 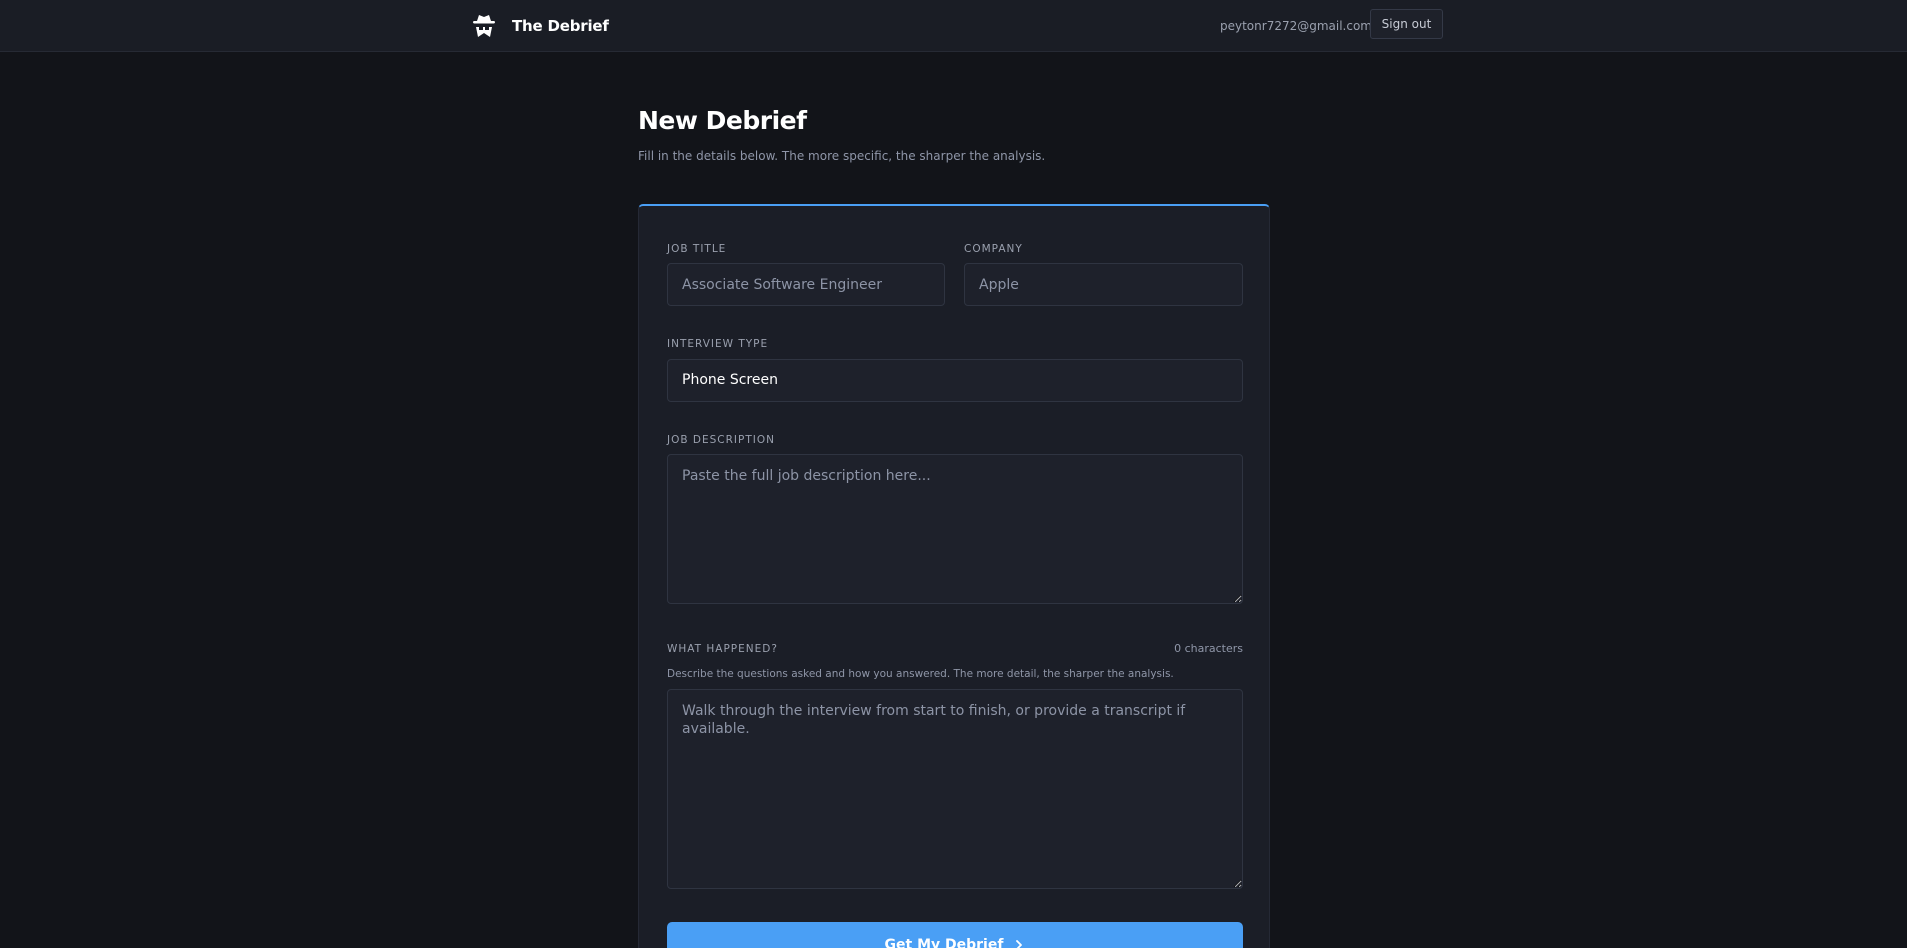 I want to click on get-my-debrief-button: Get My Debrief, so click(x=955, y=935).